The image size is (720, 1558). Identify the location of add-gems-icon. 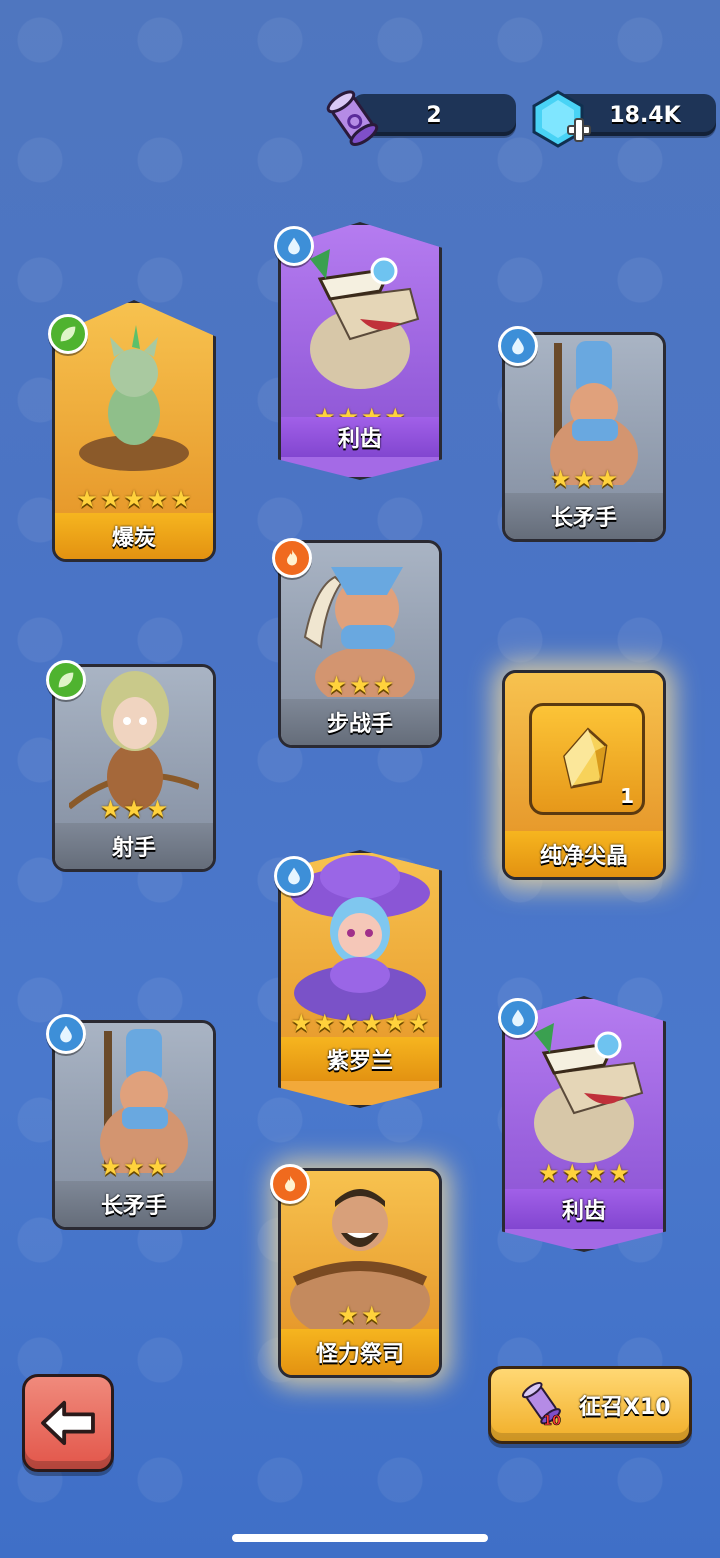
(561, 121).